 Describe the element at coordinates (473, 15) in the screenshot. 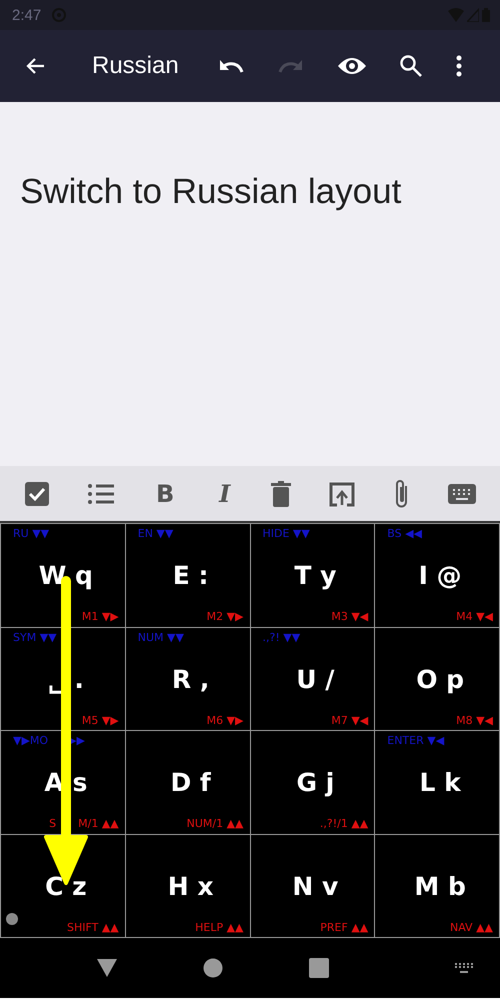

I see `signal-icon` at that location.